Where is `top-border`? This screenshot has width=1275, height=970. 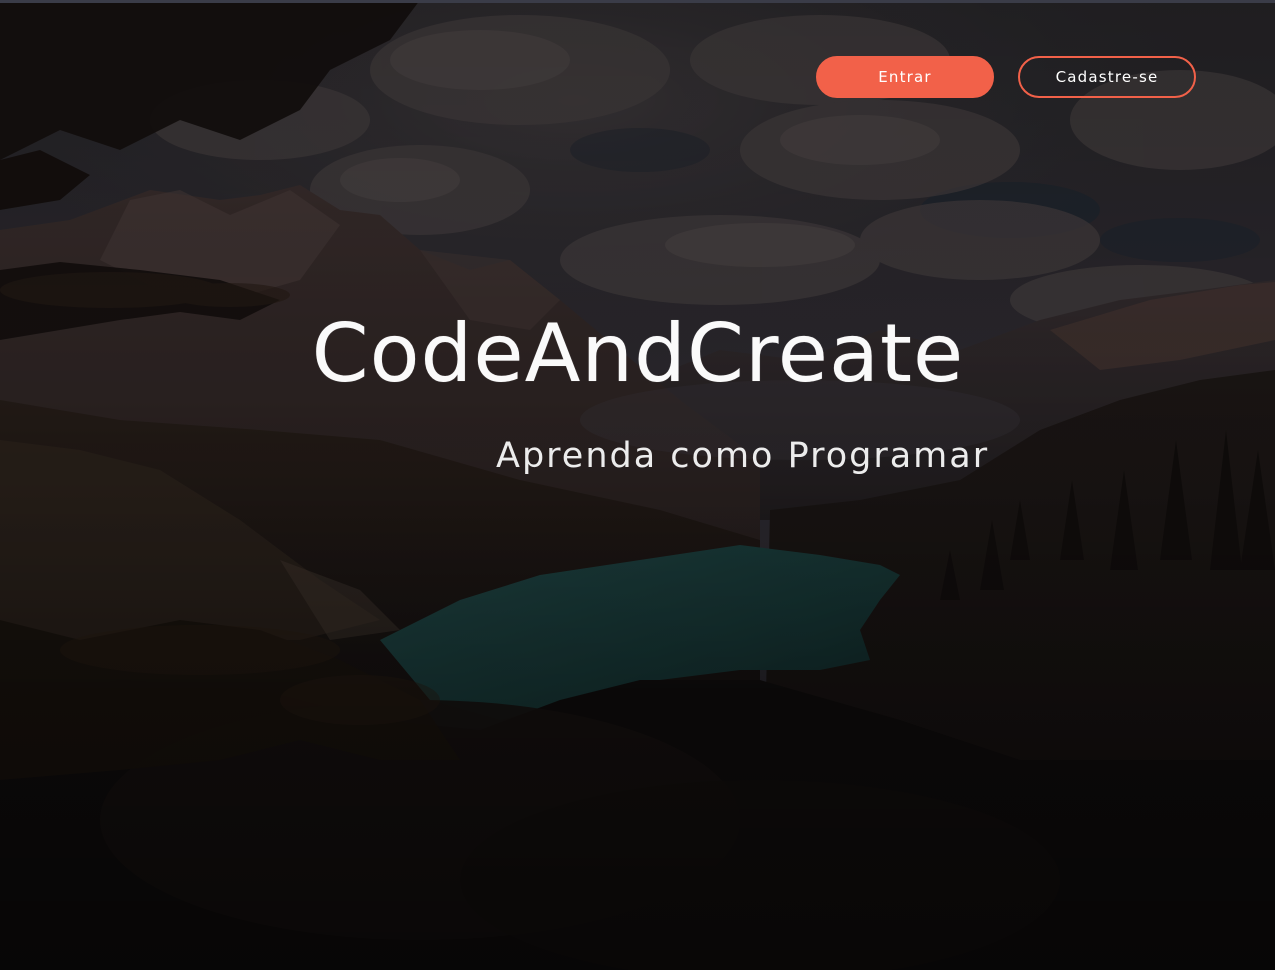
top-border is located at coordinates (637, 1).